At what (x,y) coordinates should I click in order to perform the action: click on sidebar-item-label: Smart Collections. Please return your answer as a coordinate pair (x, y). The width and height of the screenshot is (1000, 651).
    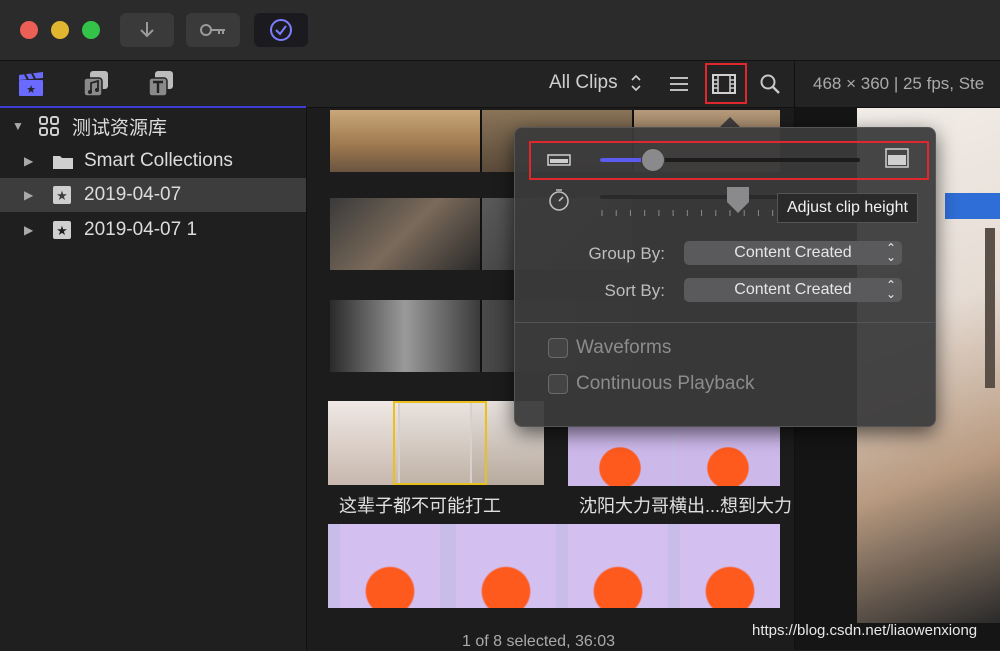
    Looking at the image, I should click on (158, 160).